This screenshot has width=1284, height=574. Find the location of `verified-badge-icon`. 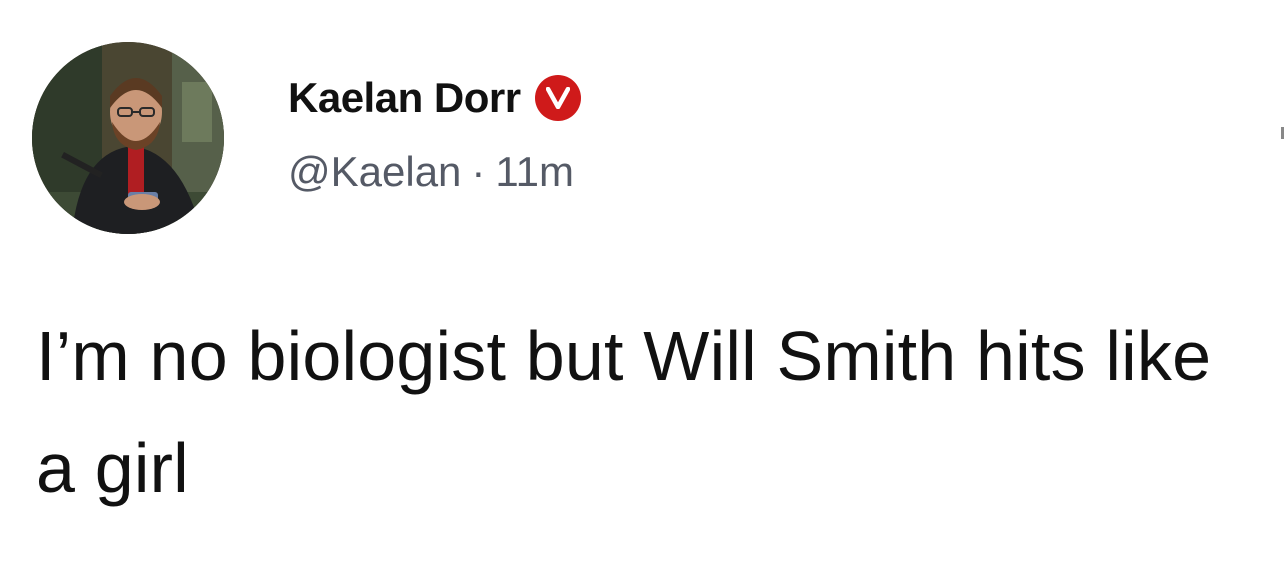

verified-badge-icon is located at coordinates (557, 98).